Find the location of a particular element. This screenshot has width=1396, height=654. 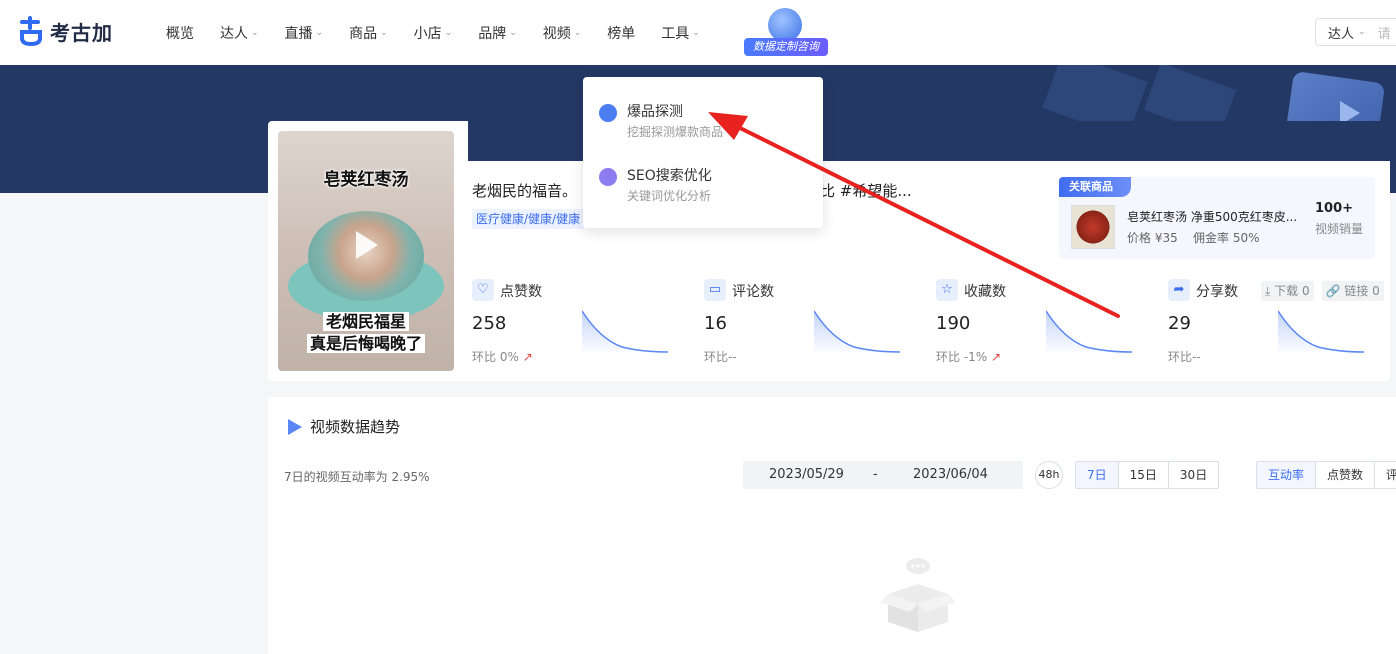

nav-item-7: 榜单 is located at coordinates (621, 33).